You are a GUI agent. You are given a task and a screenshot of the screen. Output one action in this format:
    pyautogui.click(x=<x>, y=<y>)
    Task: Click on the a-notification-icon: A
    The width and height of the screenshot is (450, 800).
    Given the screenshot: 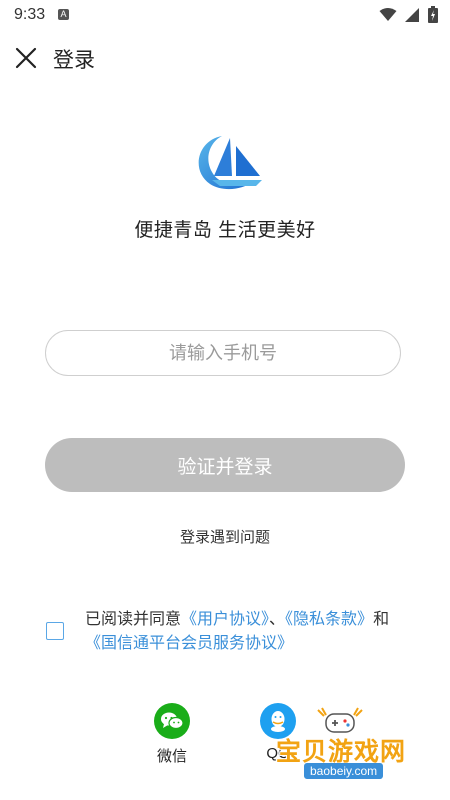 What is the action you would take?
    pyautogui.click(x=63, y=14)
    